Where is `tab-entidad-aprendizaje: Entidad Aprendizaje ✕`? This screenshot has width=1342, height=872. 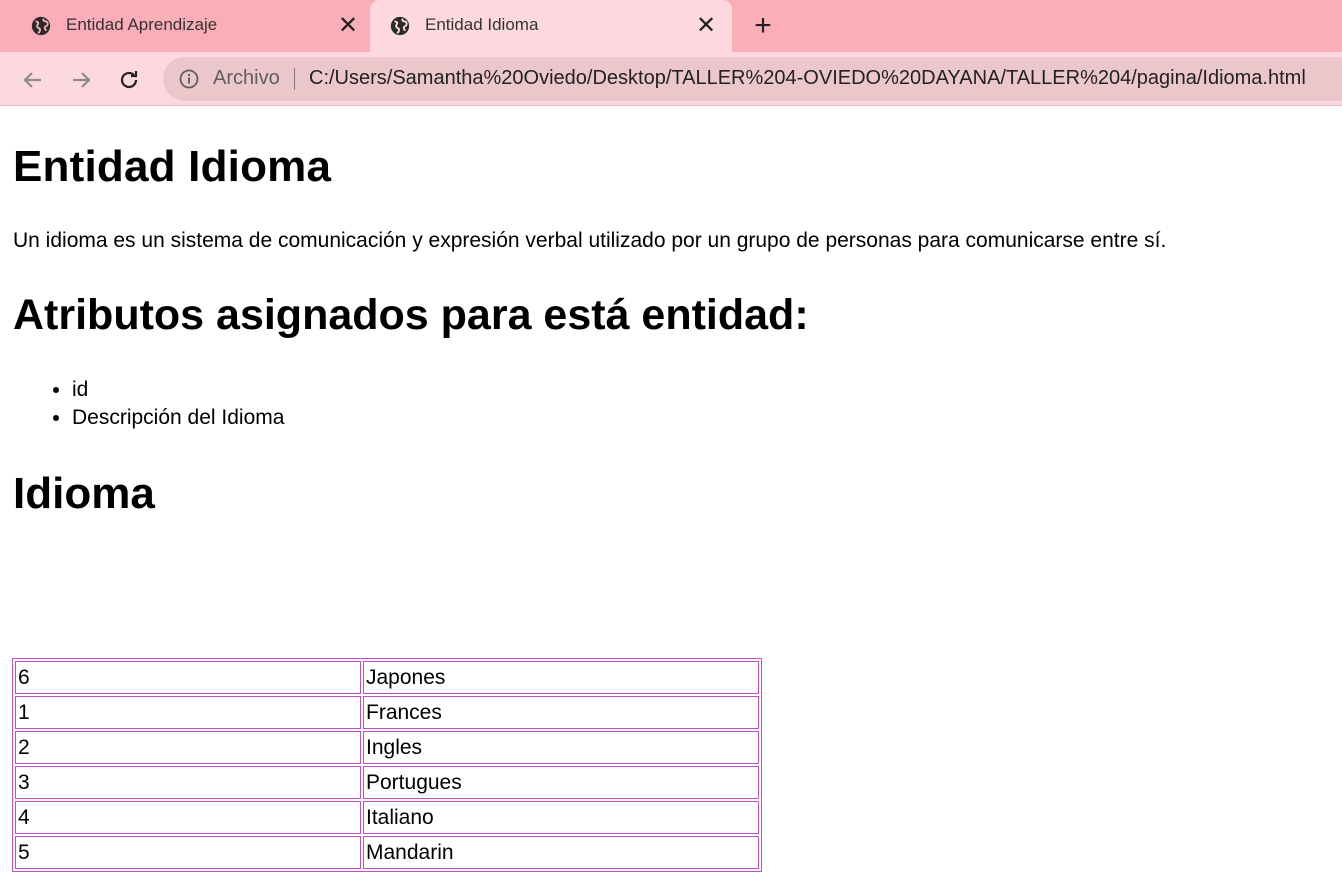
tab-entidad-aprendizaje: Entidad Aprendizaje ✕ is located at coordinates (185, 26).